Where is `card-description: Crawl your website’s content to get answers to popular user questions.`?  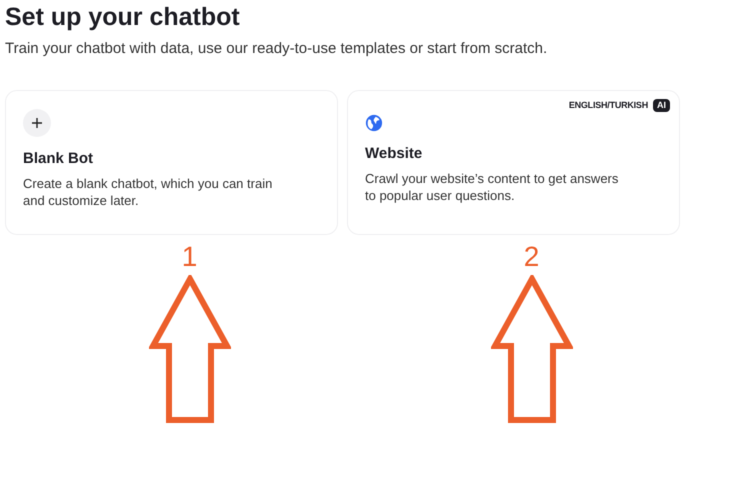 card-description: Crawl your website’s content to get answers to popular user questions. is located at coordinates (492, 187).